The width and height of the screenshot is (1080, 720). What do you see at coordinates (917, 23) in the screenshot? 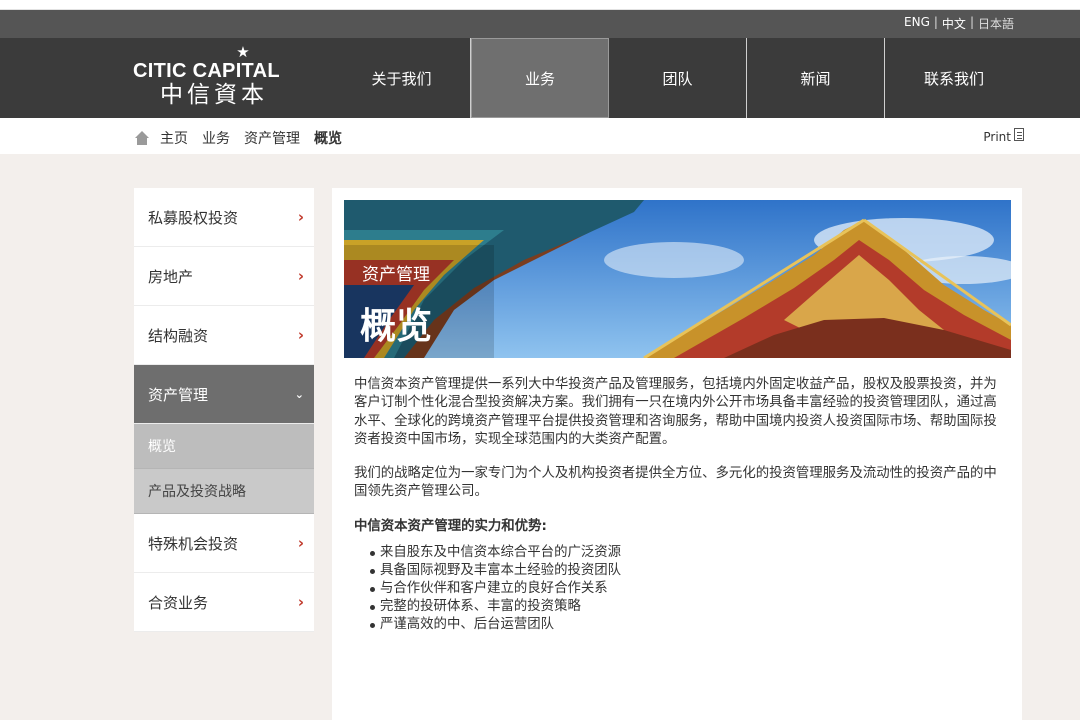
I see `lang-eng-link: ENG` at bounding box center [917, 23].